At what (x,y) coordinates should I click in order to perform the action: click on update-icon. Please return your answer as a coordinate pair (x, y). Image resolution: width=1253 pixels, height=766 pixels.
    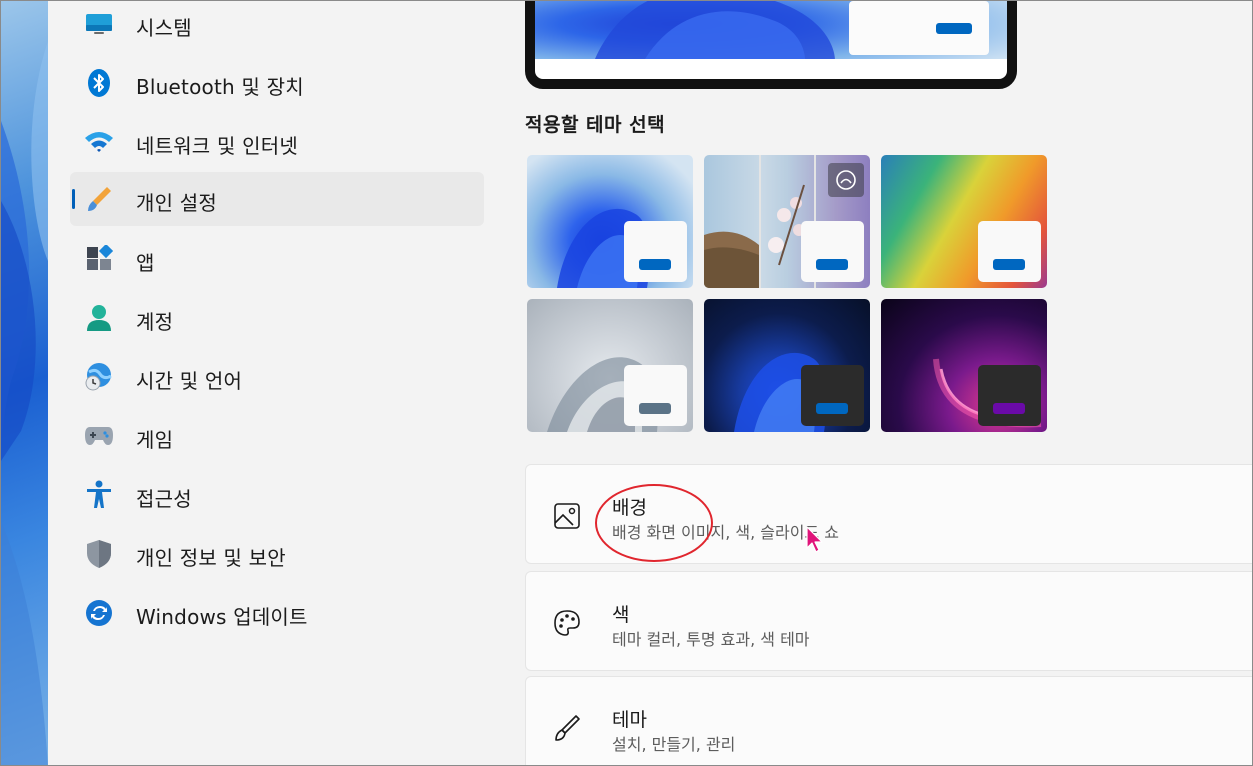
    Looking at the image, I should click on (99, 613).